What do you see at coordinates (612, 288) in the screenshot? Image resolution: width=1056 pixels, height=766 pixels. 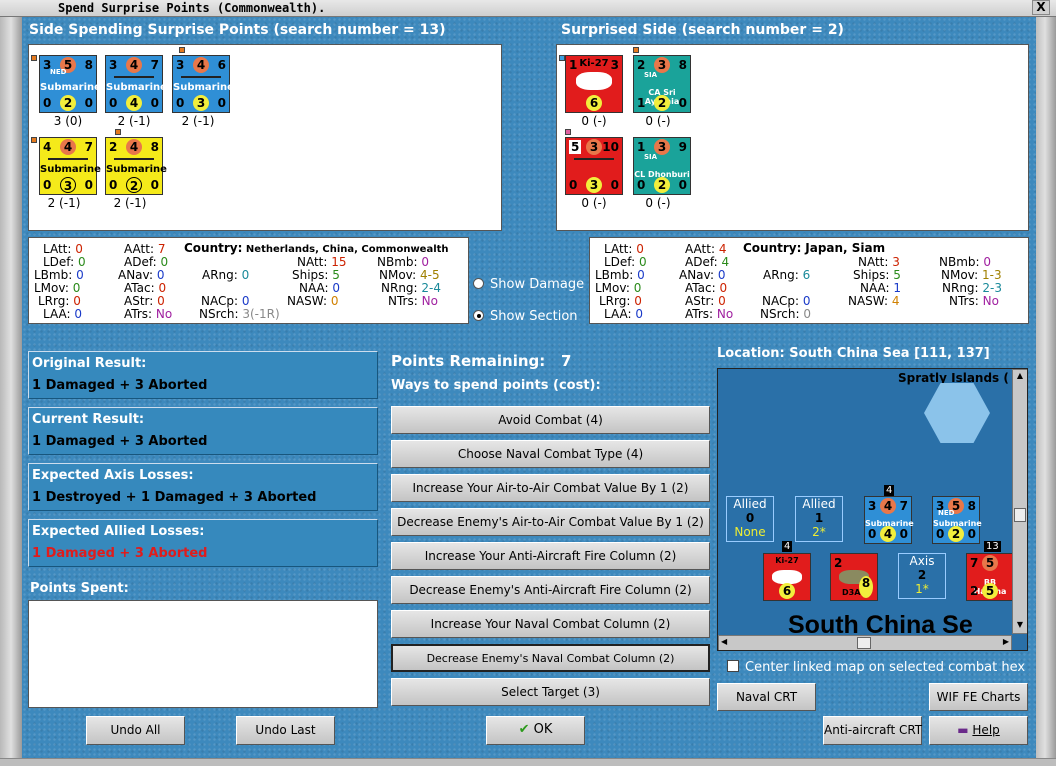 I see `stat-label: LMov:` at bounding box center [612, 288].